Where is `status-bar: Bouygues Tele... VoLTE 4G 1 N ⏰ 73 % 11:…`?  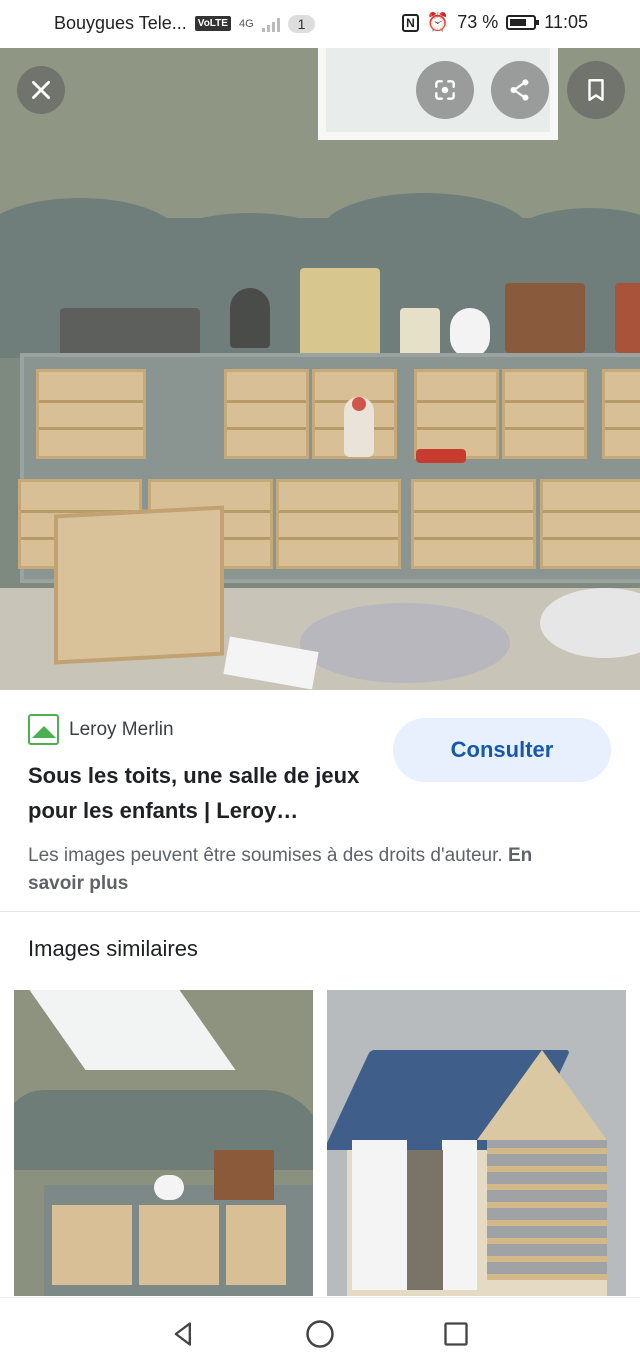
status-bar: Bouygues Tele... VoLTE 4G 1 N ⏰ 73 % 11:… is located at coordinates (320, 24).